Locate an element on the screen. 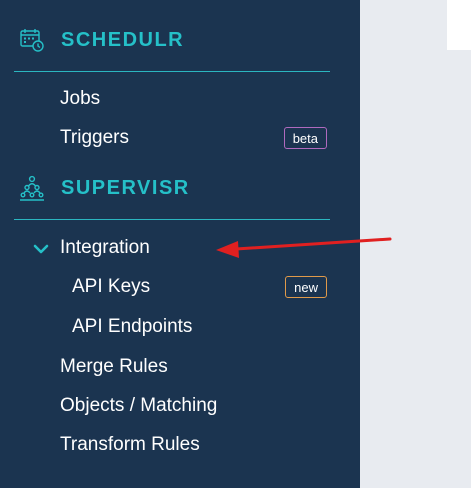  sidebar-item-transform-rules: Transform Rules is located at coordinates (170, 445).